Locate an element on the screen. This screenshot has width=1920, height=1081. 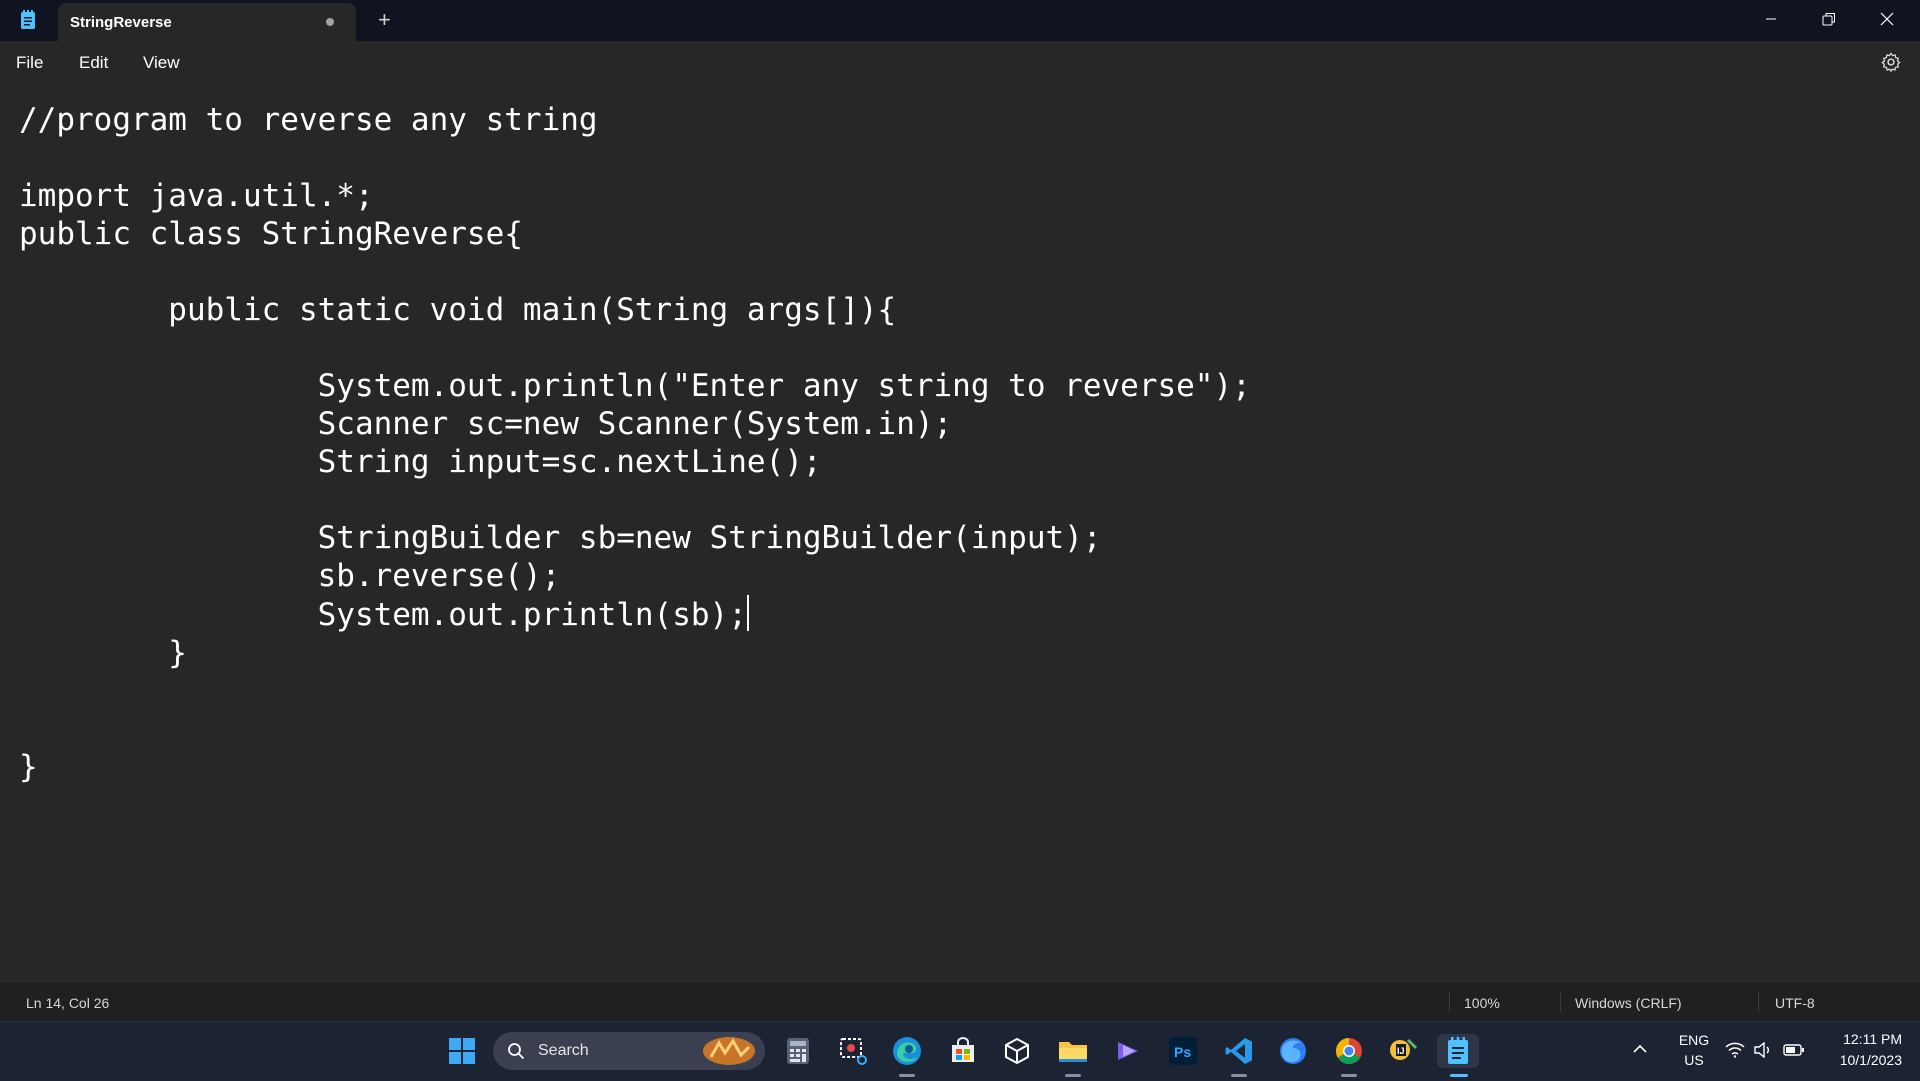
edge-app is located at coordinates (907, 1051).